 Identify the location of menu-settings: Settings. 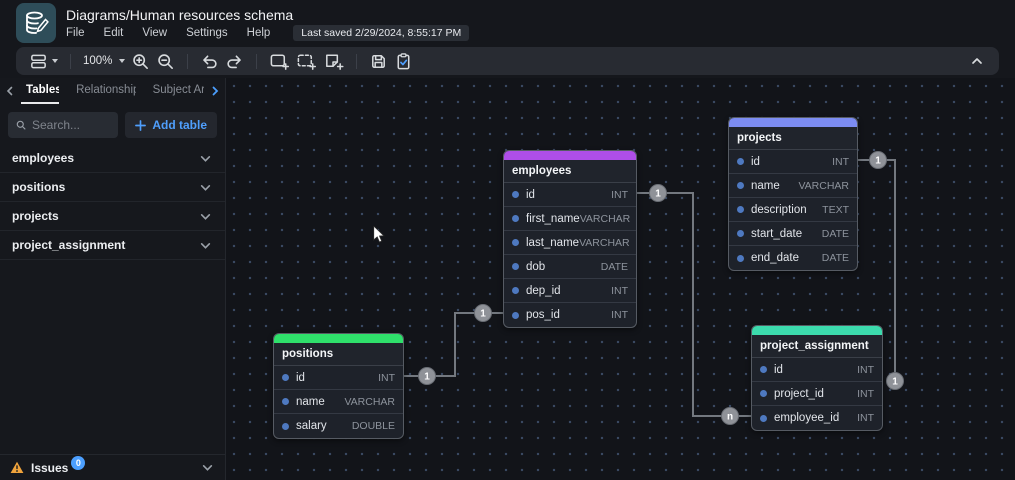
(207, 33).